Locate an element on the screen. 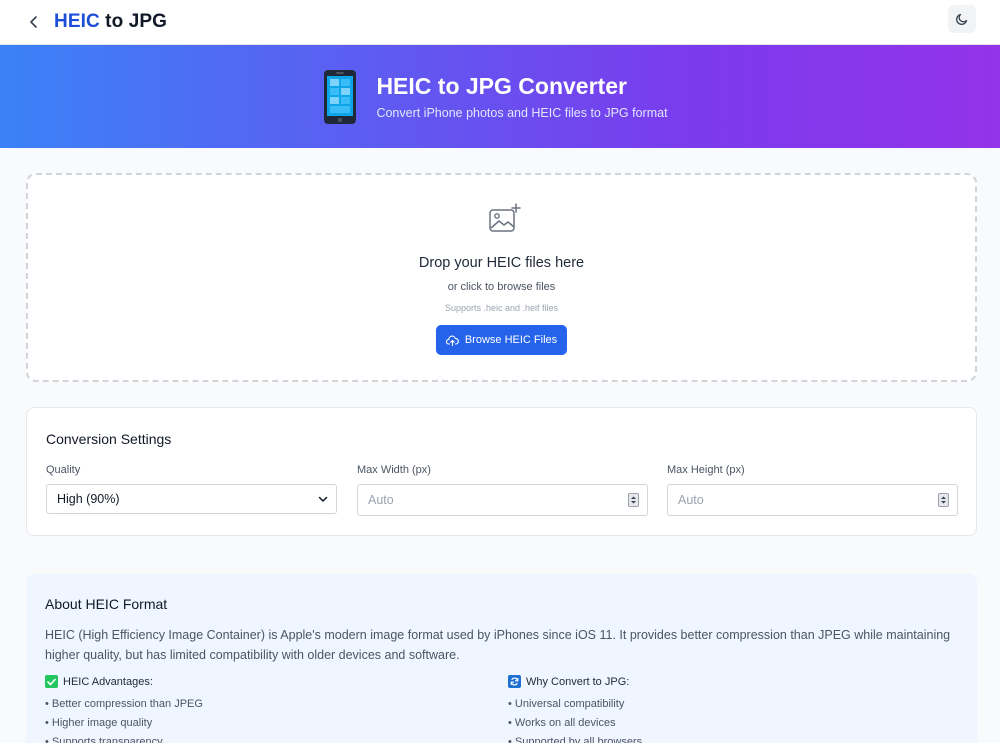 This screenshot has width=1000, height=743. max-width-label: Max Width (px) is located at coordinates (394, 470).